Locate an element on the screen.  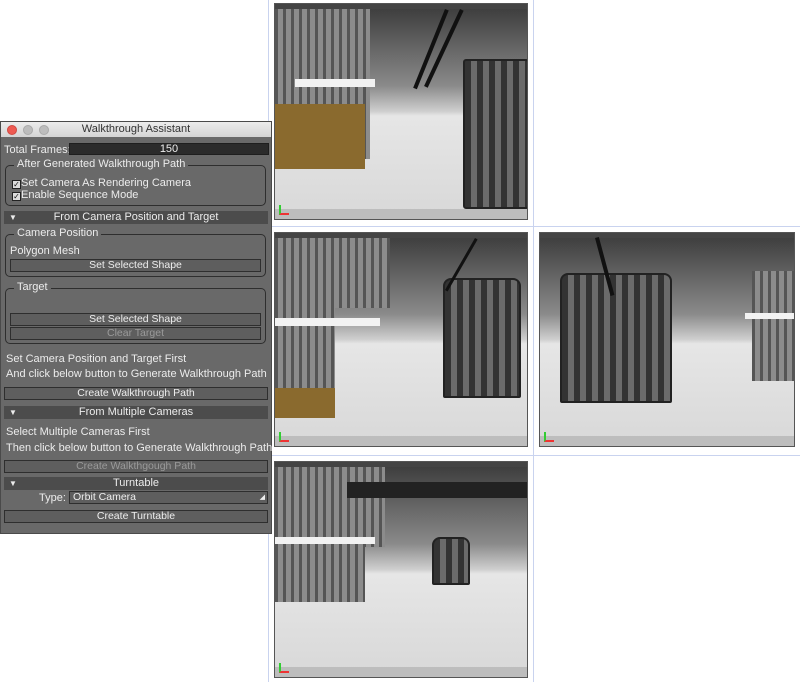
target-set-selected-shape-button: Set Selected Shape is located at coordinates (135, 319).